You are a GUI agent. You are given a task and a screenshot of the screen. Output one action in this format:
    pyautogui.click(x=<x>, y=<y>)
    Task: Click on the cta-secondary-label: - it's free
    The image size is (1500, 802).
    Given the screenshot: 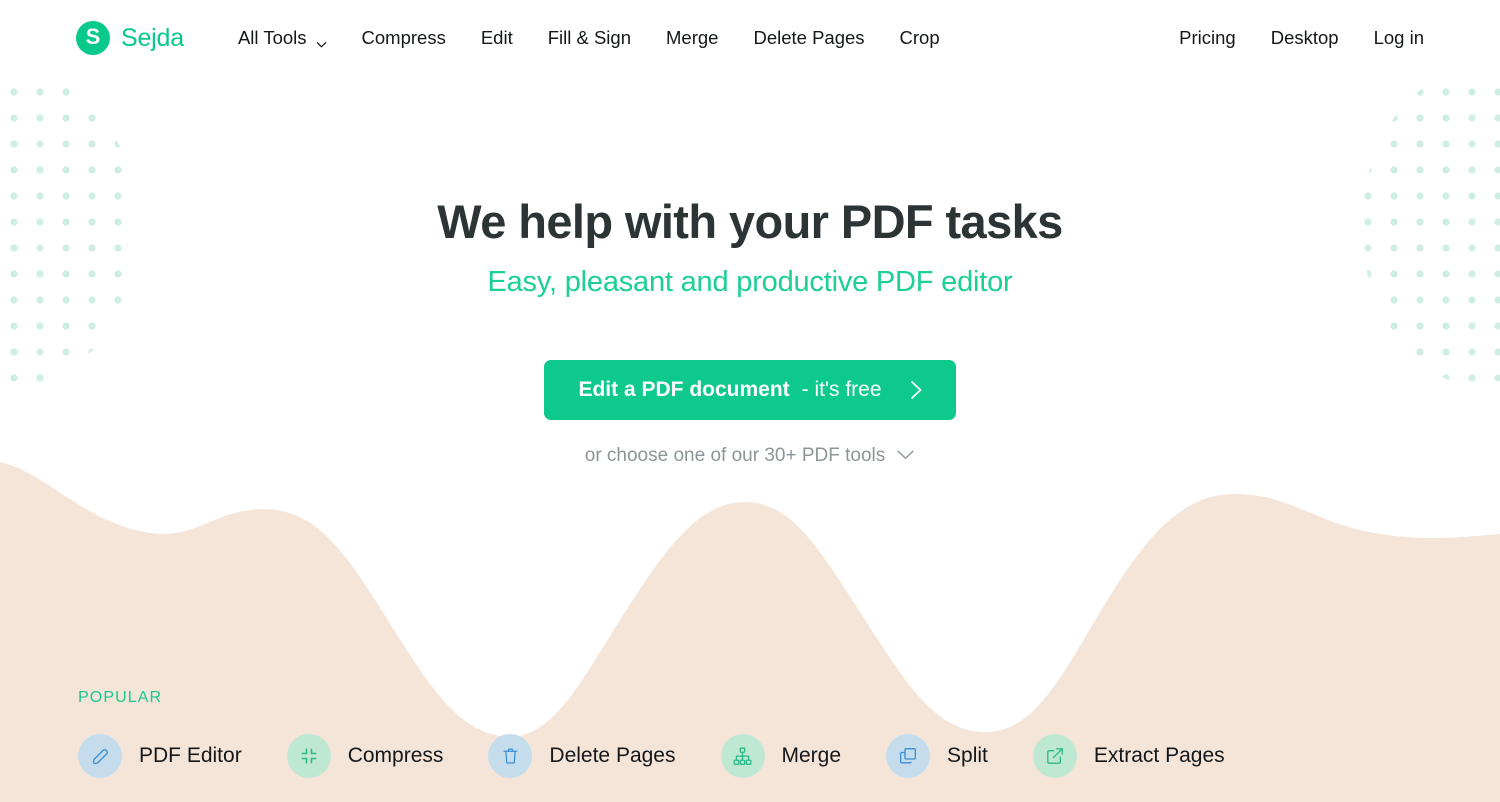 What is the action you would take?
    pyautogui.click(x=841, y=390)
    